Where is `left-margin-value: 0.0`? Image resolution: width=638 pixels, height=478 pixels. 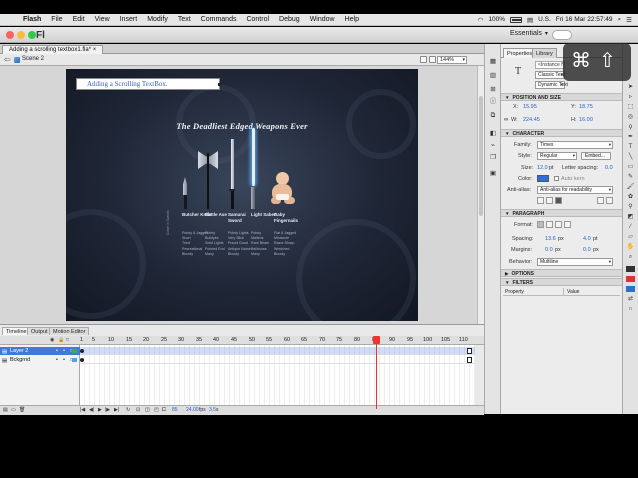 left-margin-value: 0.0 is located at coordinates (549, 250).